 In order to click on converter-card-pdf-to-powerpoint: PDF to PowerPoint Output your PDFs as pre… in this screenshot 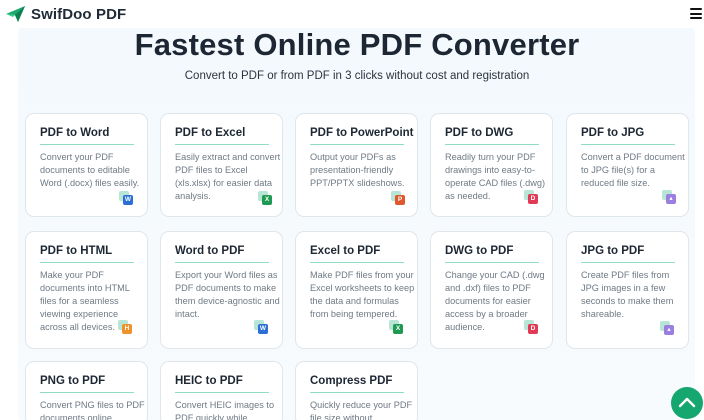, I will do `click(356, 165)`.